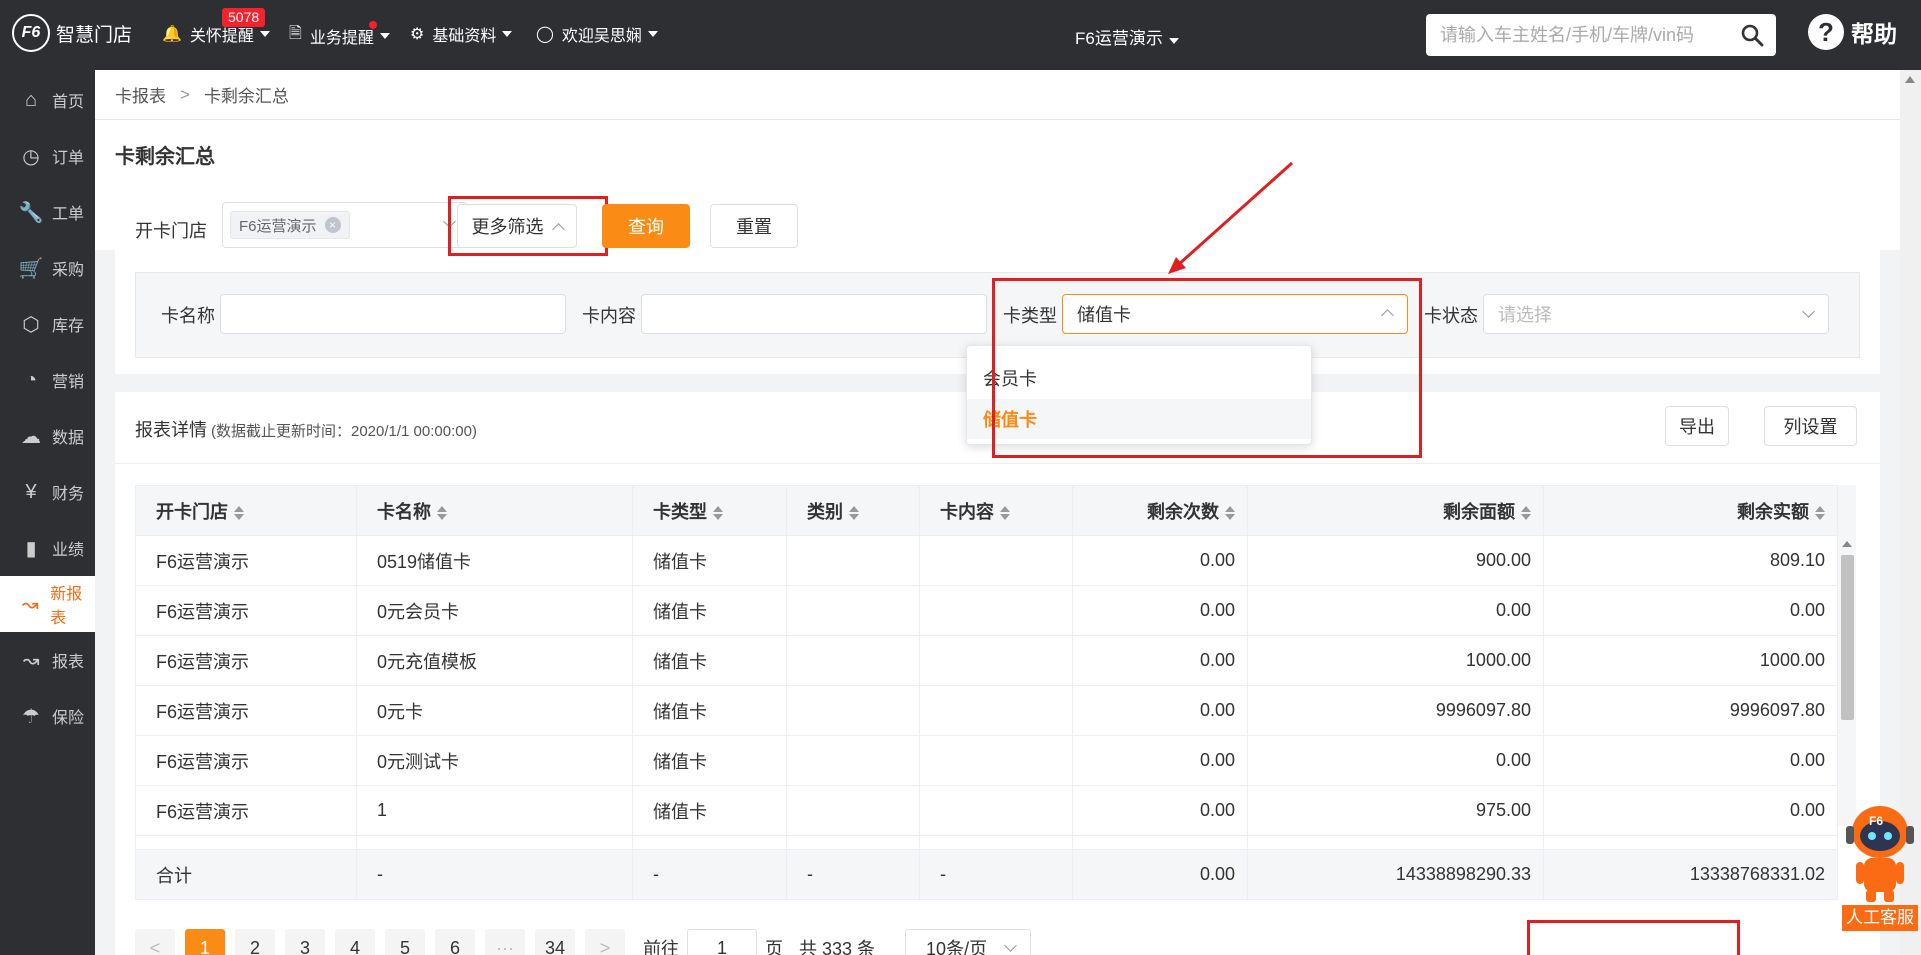  I want to click on page-button: 5, so click(405, 942).